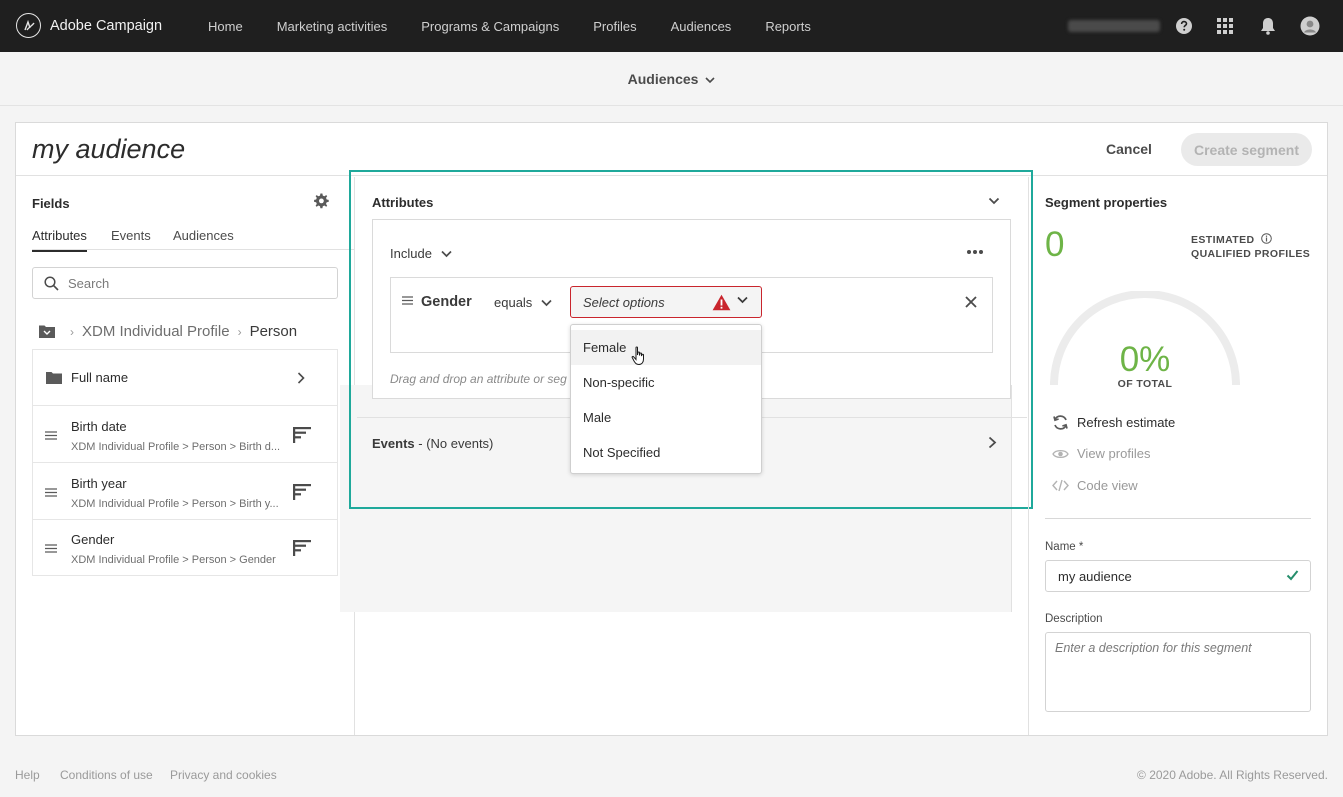 This screenshot has width=1343, height=797. Describe the element at coordinates (99, 483) in the screenshot. I see `field-name: Birth year` at that location.